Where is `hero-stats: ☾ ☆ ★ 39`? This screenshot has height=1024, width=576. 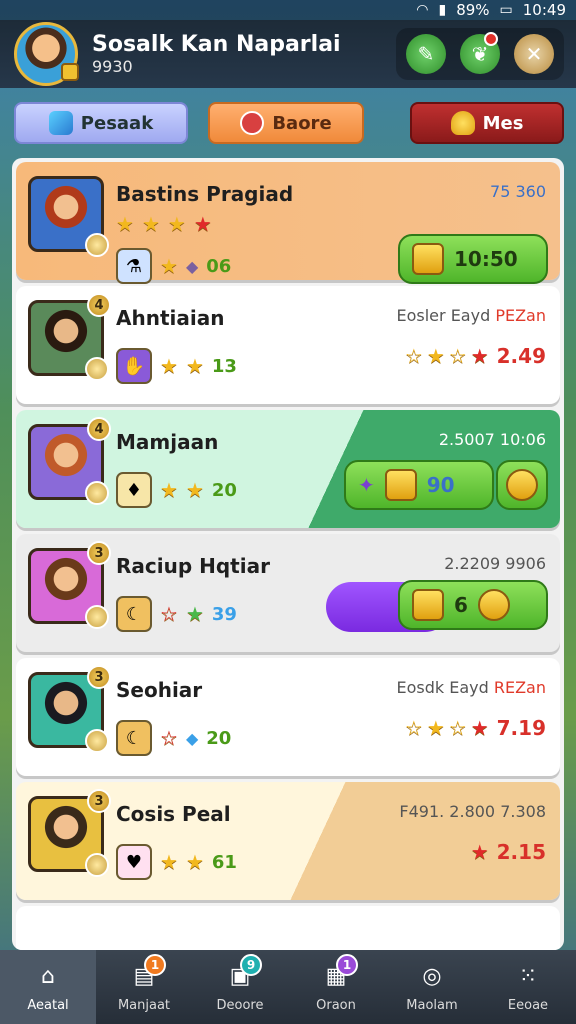 hero-stats: ☾ ☆ ★ 39 is located at coordinates (176, 614).